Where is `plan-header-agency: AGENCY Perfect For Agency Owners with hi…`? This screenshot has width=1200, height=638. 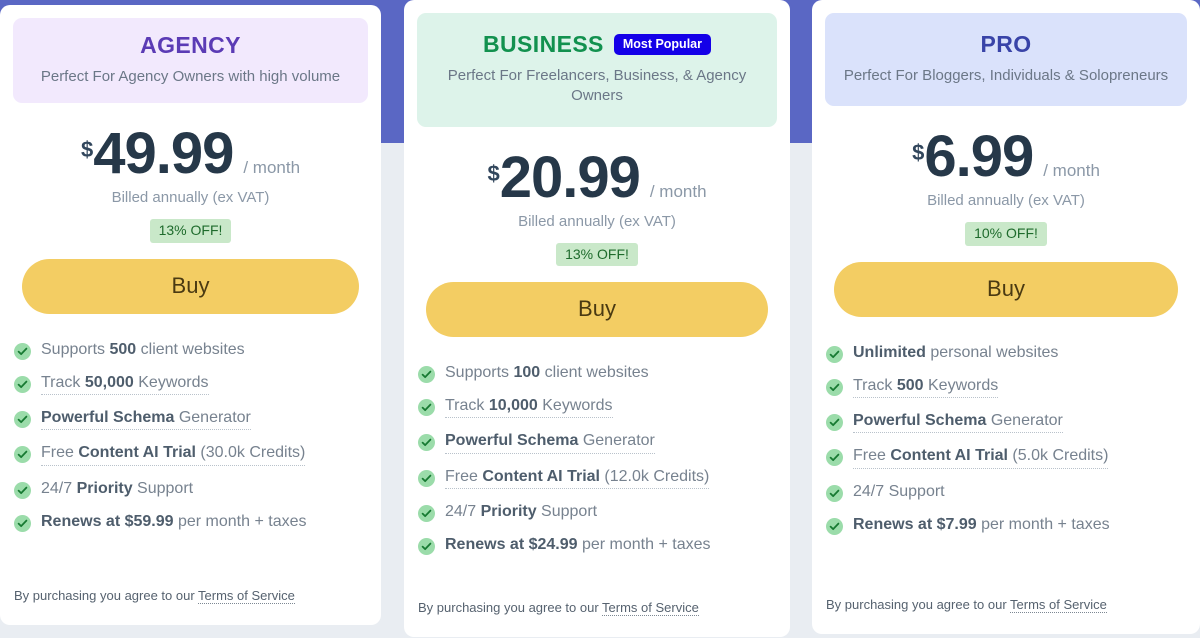 plan-header-agency: AGENCY Perfect For Agency Owners with hi… is located at coordinates (190, 61).